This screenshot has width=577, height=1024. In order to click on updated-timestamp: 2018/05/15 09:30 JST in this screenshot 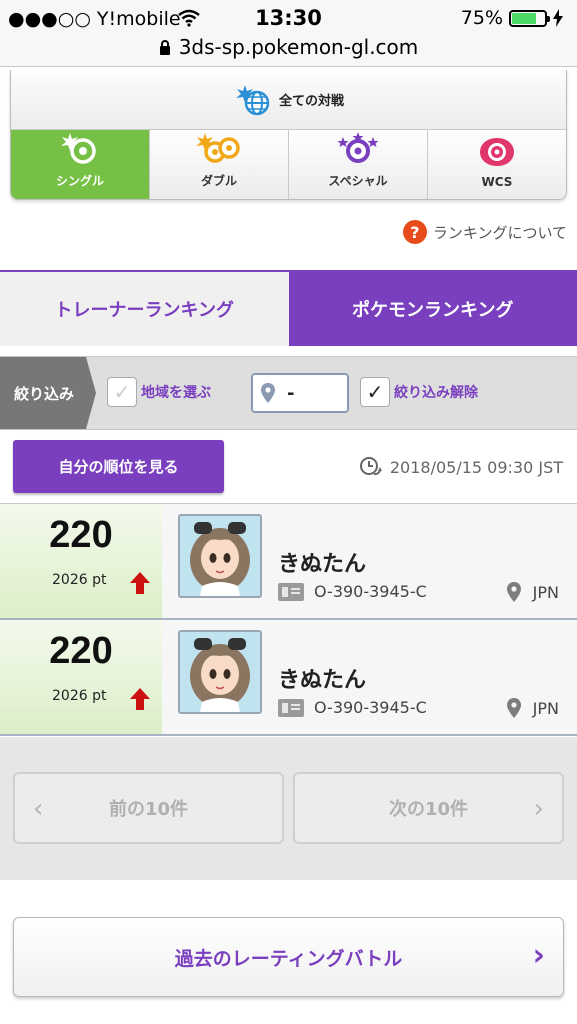, I will do `click(460, 467)`.